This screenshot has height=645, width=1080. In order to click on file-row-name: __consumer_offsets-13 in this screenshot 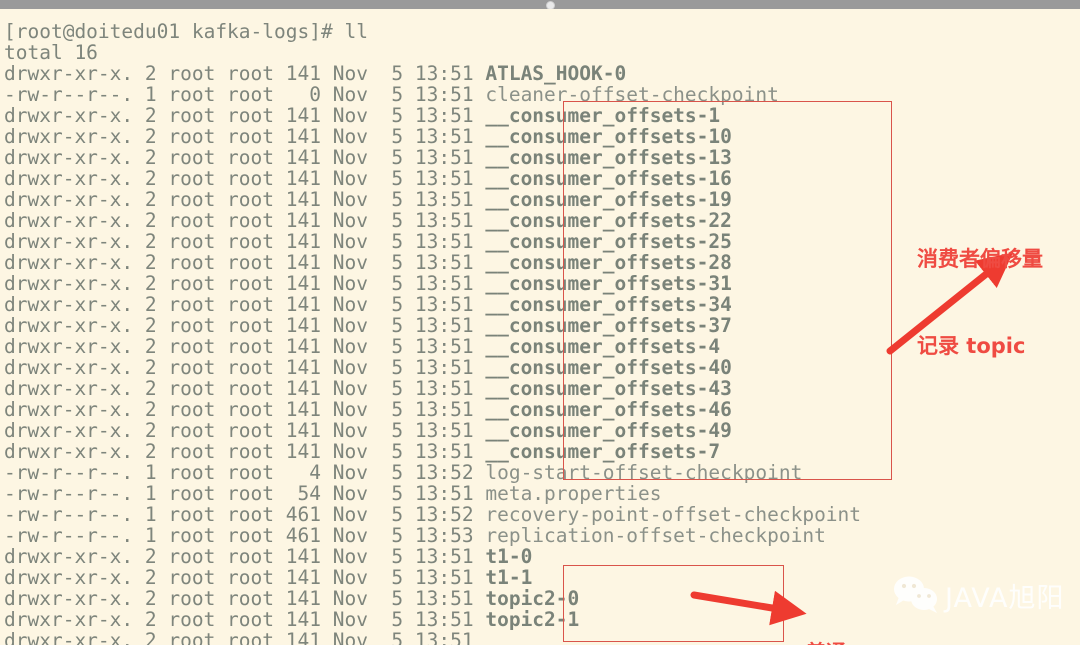, I will do `click(608, 157)`.